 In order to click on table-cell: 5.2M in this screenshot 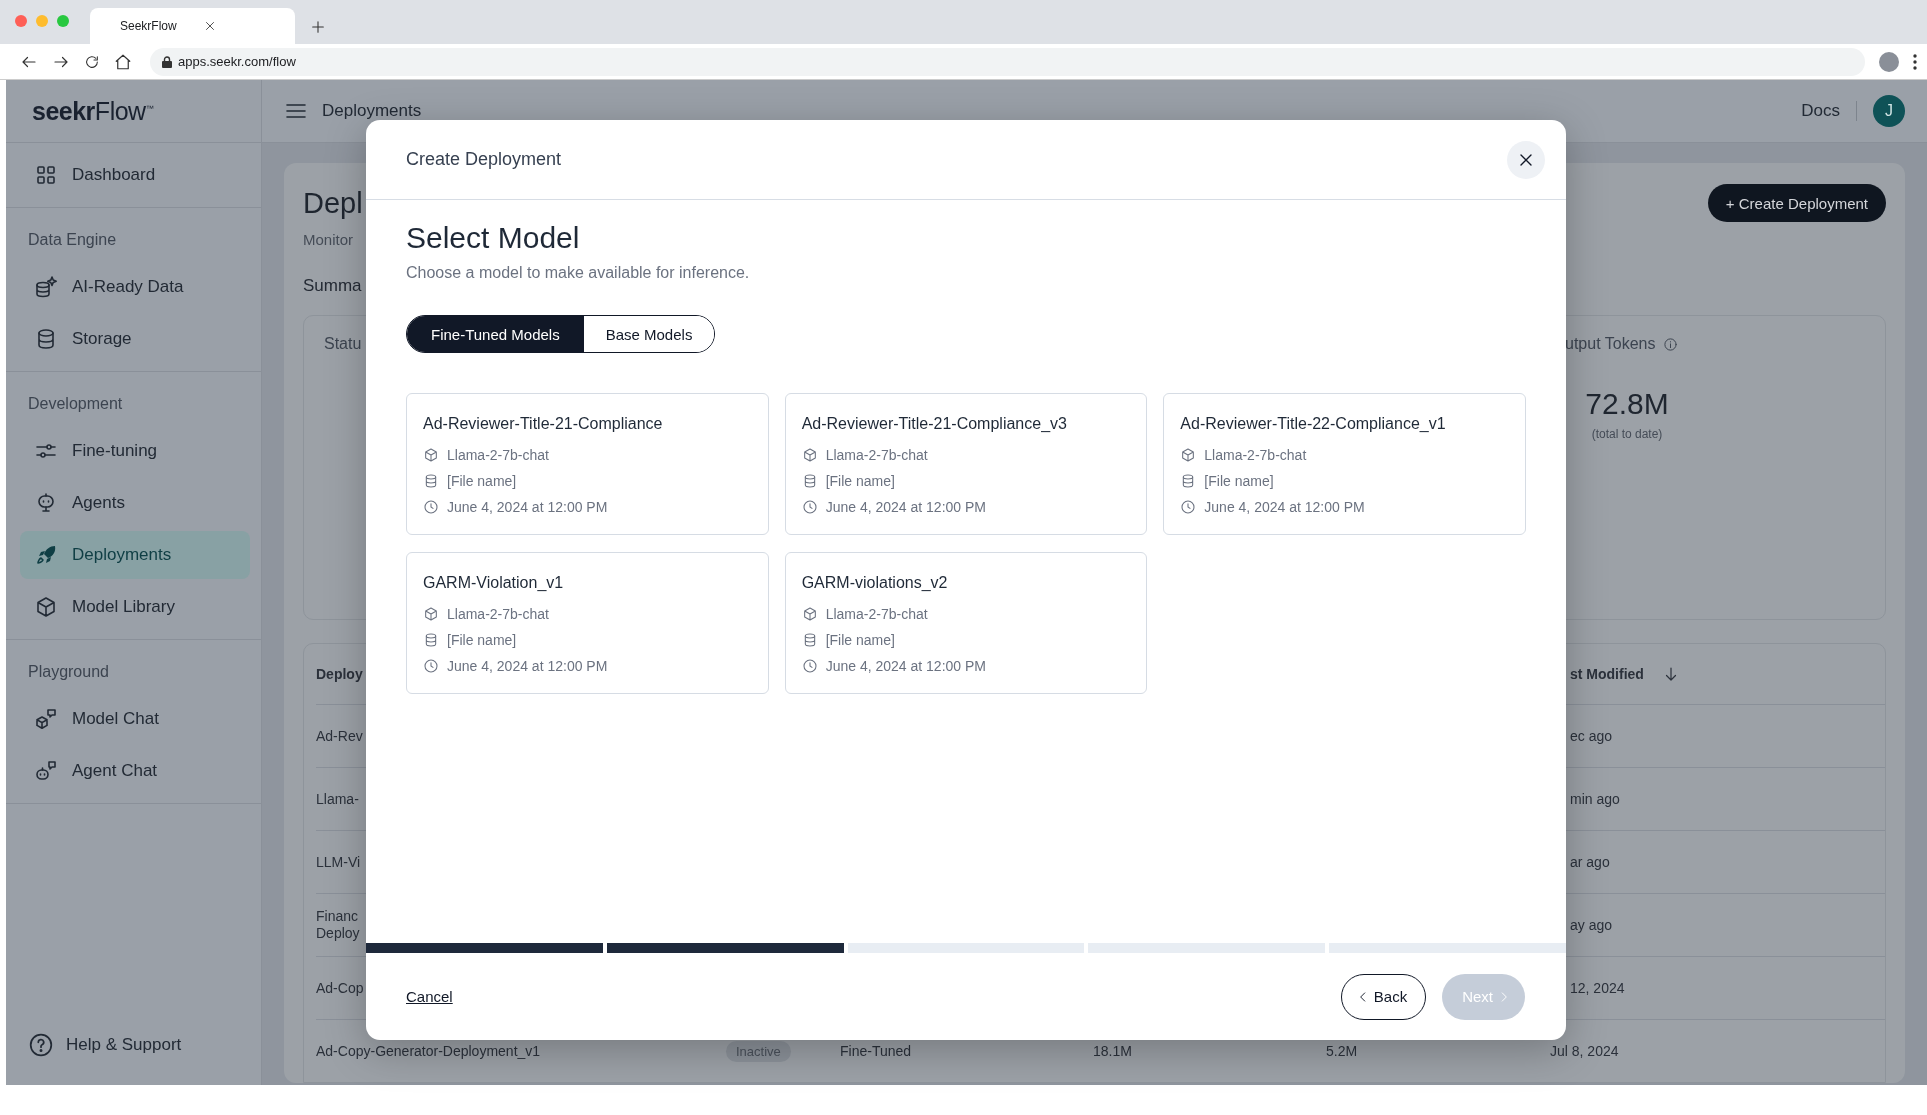, I will do `click(1342, 1050)`.